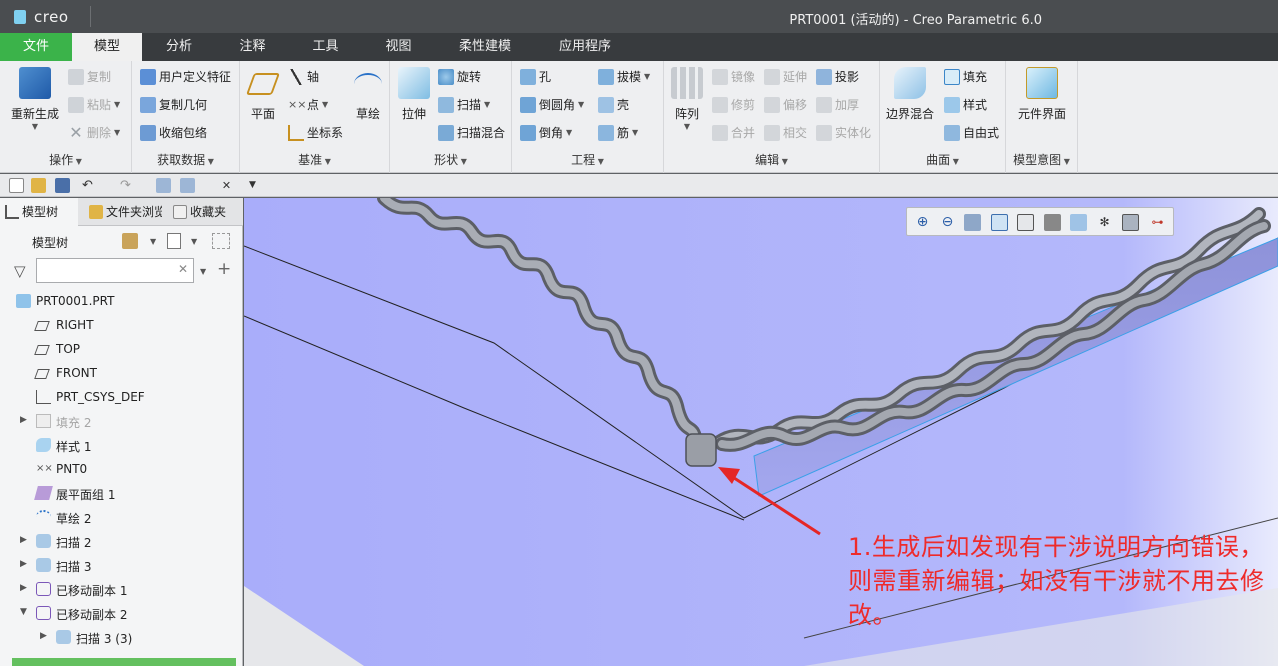 The width and height of the screenshot is (1278, 666). What do you see at coordinates (314, 159) in the screenshot?
I see `group-label-datum: 基准 ▼` at bounding box center [314, 159].